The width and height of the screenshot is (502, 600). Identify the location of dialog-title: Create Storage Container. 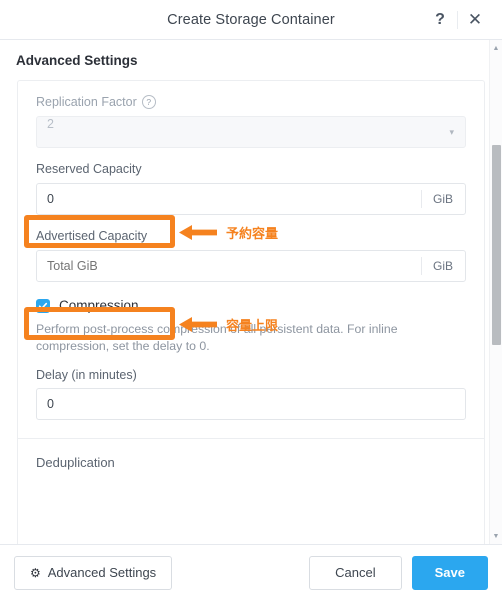
(251, 19).